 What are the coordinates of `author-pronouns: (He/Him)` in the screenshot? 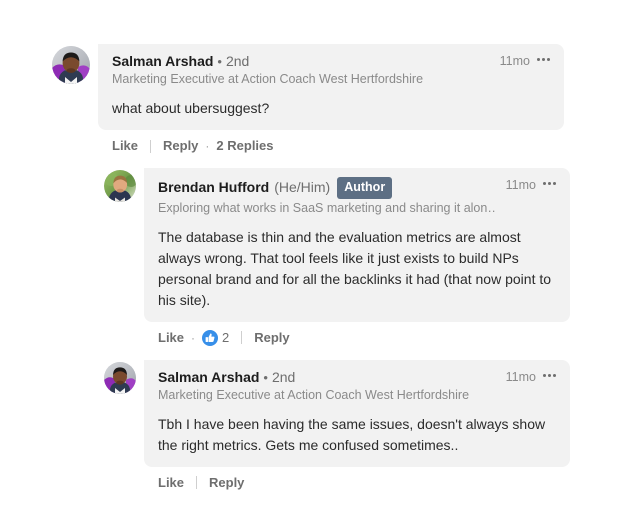 It's located at (302, 187).